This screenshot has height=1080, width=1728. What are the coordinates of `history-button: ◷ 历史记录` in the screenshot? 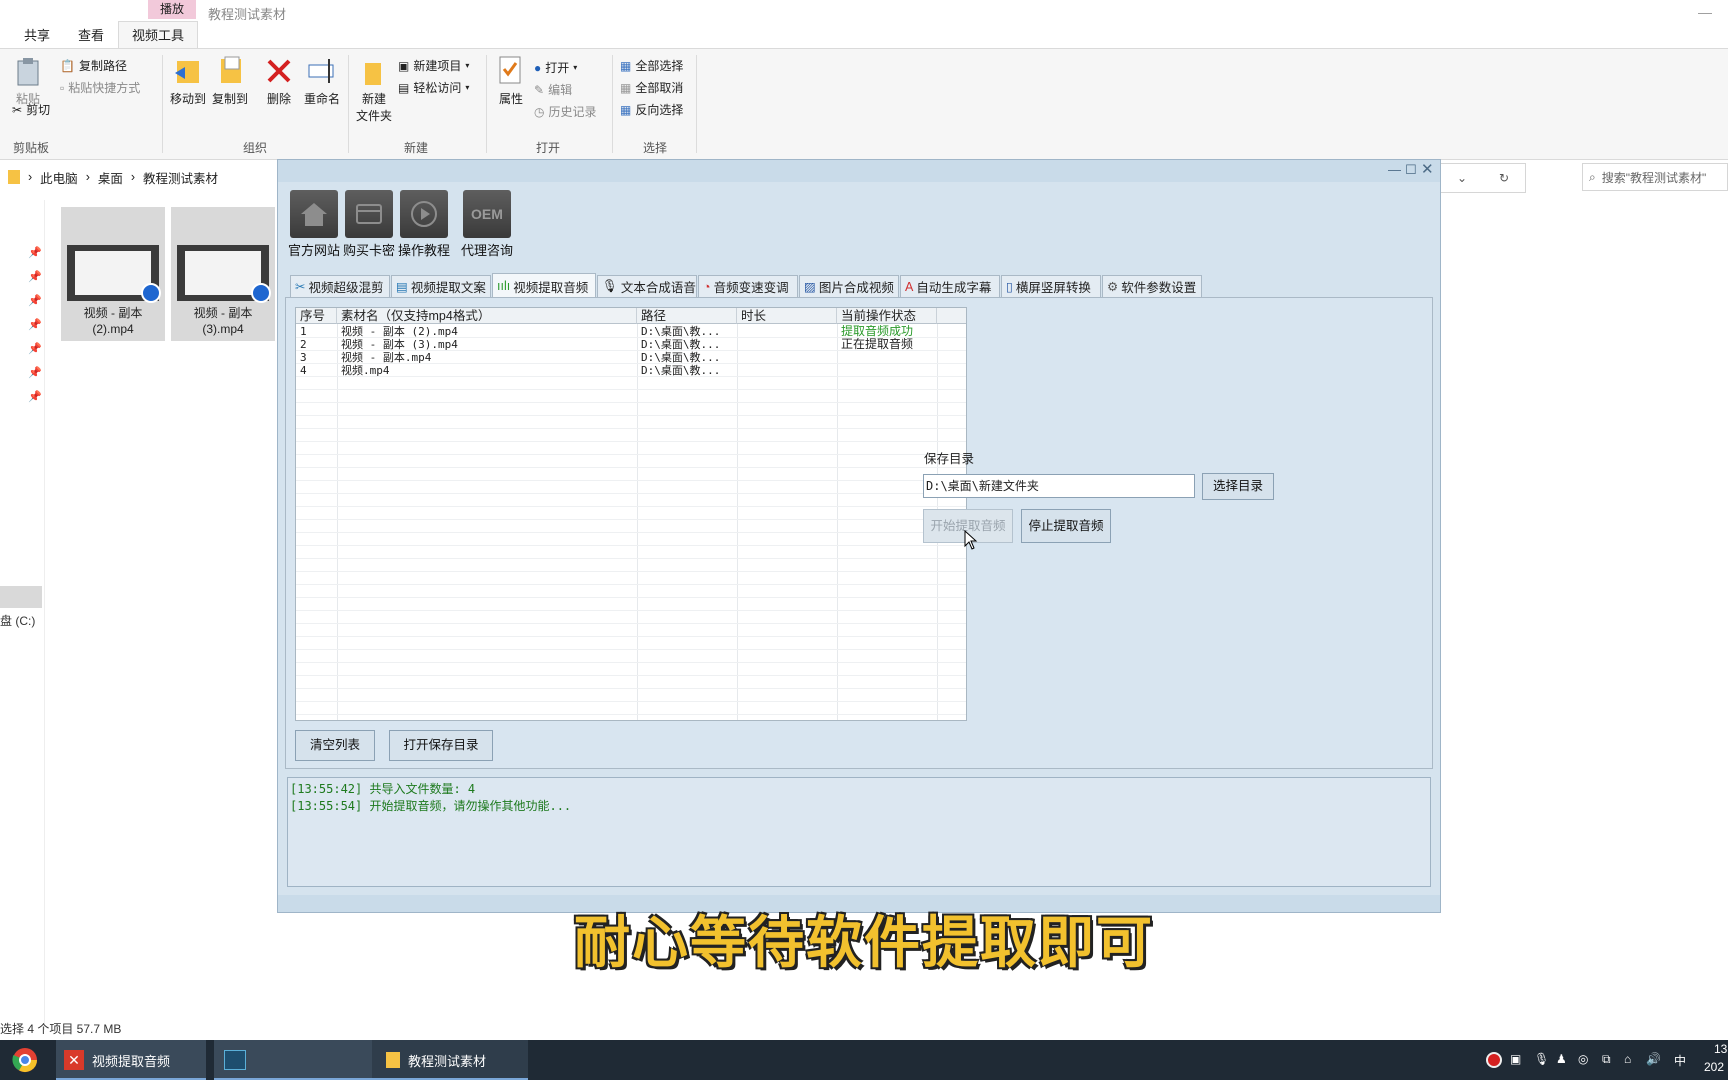 It's located at (565, 111).